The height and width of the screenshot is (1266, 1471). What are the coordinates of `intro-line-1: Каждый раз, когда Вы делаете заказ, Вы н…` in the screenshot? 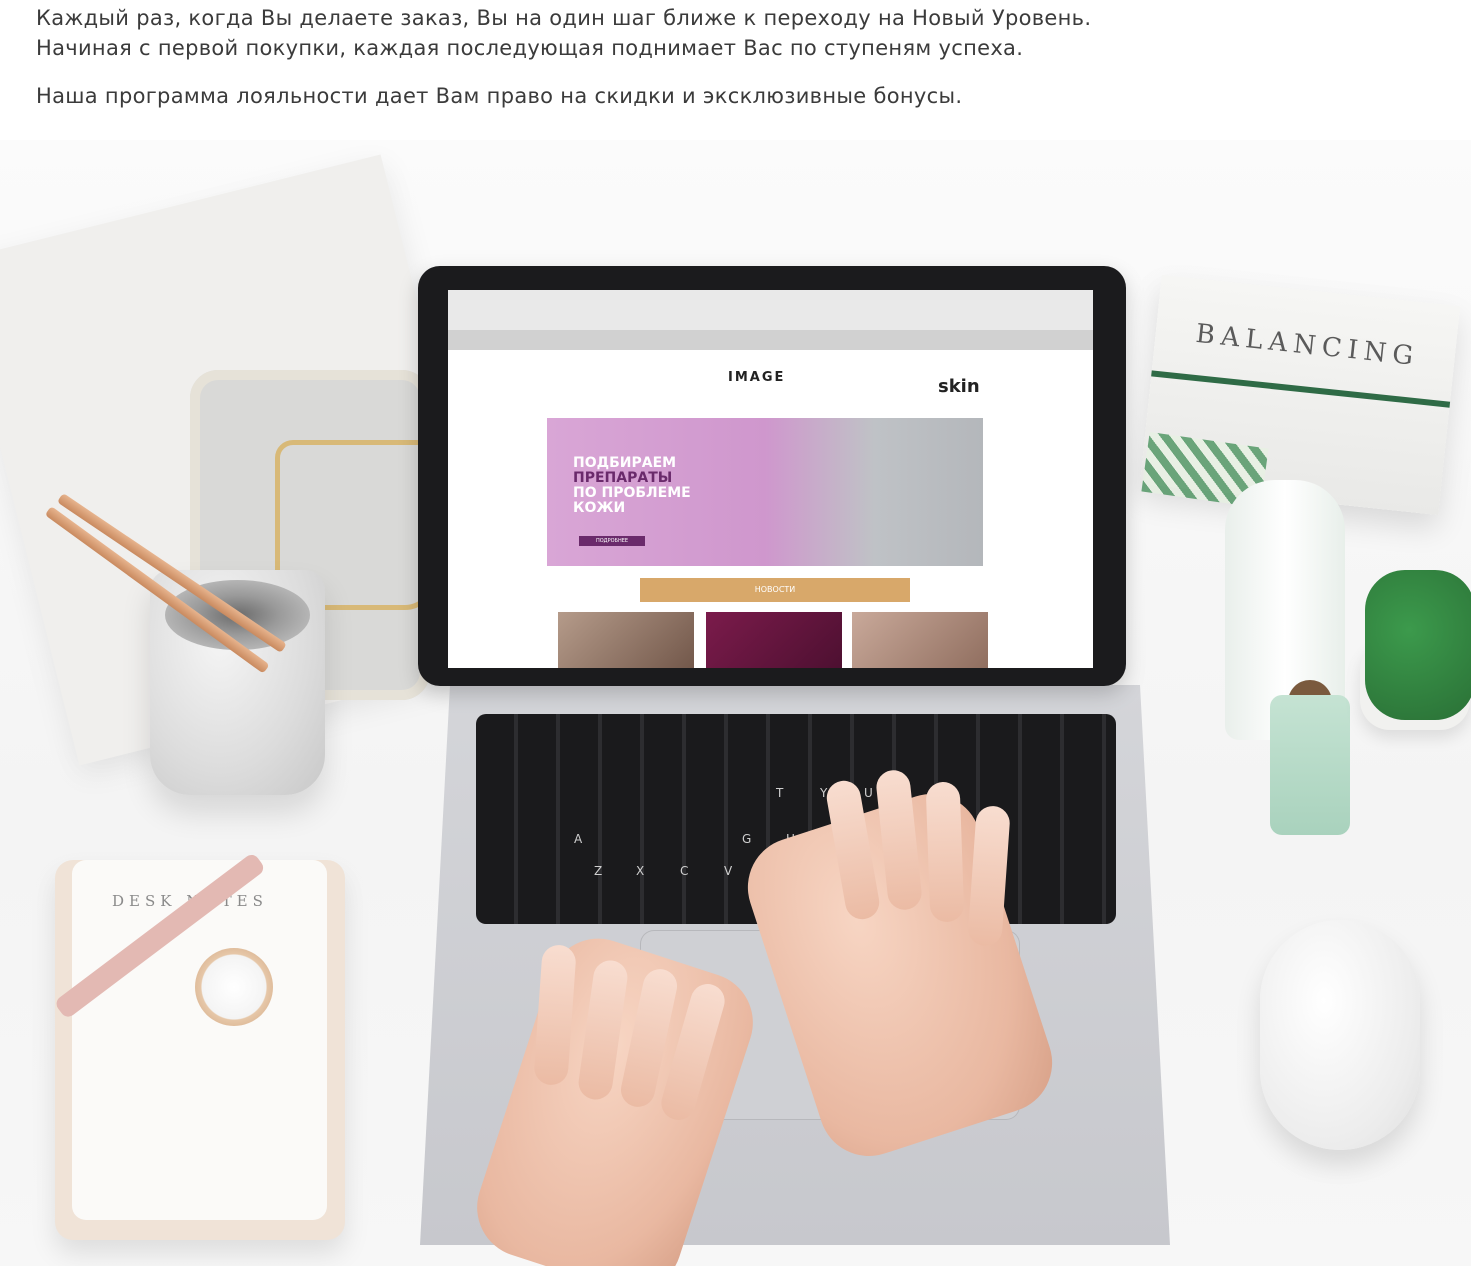 It's located at (564, 18).